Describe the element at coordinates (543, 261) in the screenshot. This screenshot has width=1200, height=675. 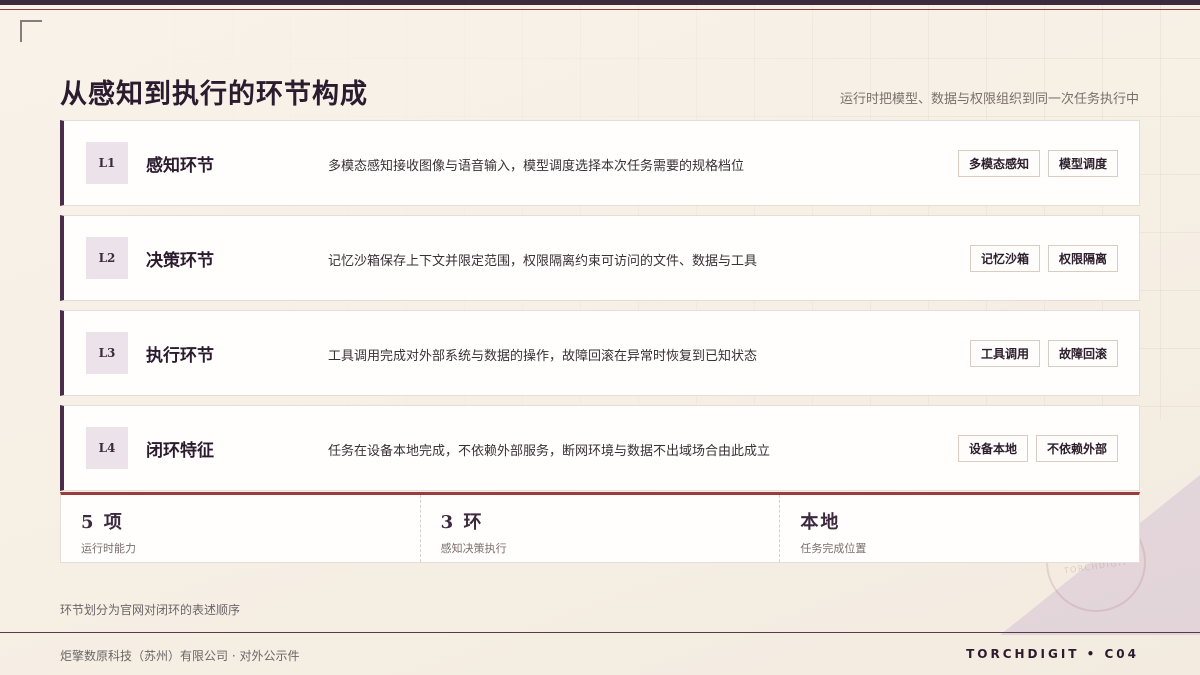
I see `layer-description: 记忆沙箱保存上下文并限定范围，权限隔离约束可访问的文件、数据与工具` at that location.